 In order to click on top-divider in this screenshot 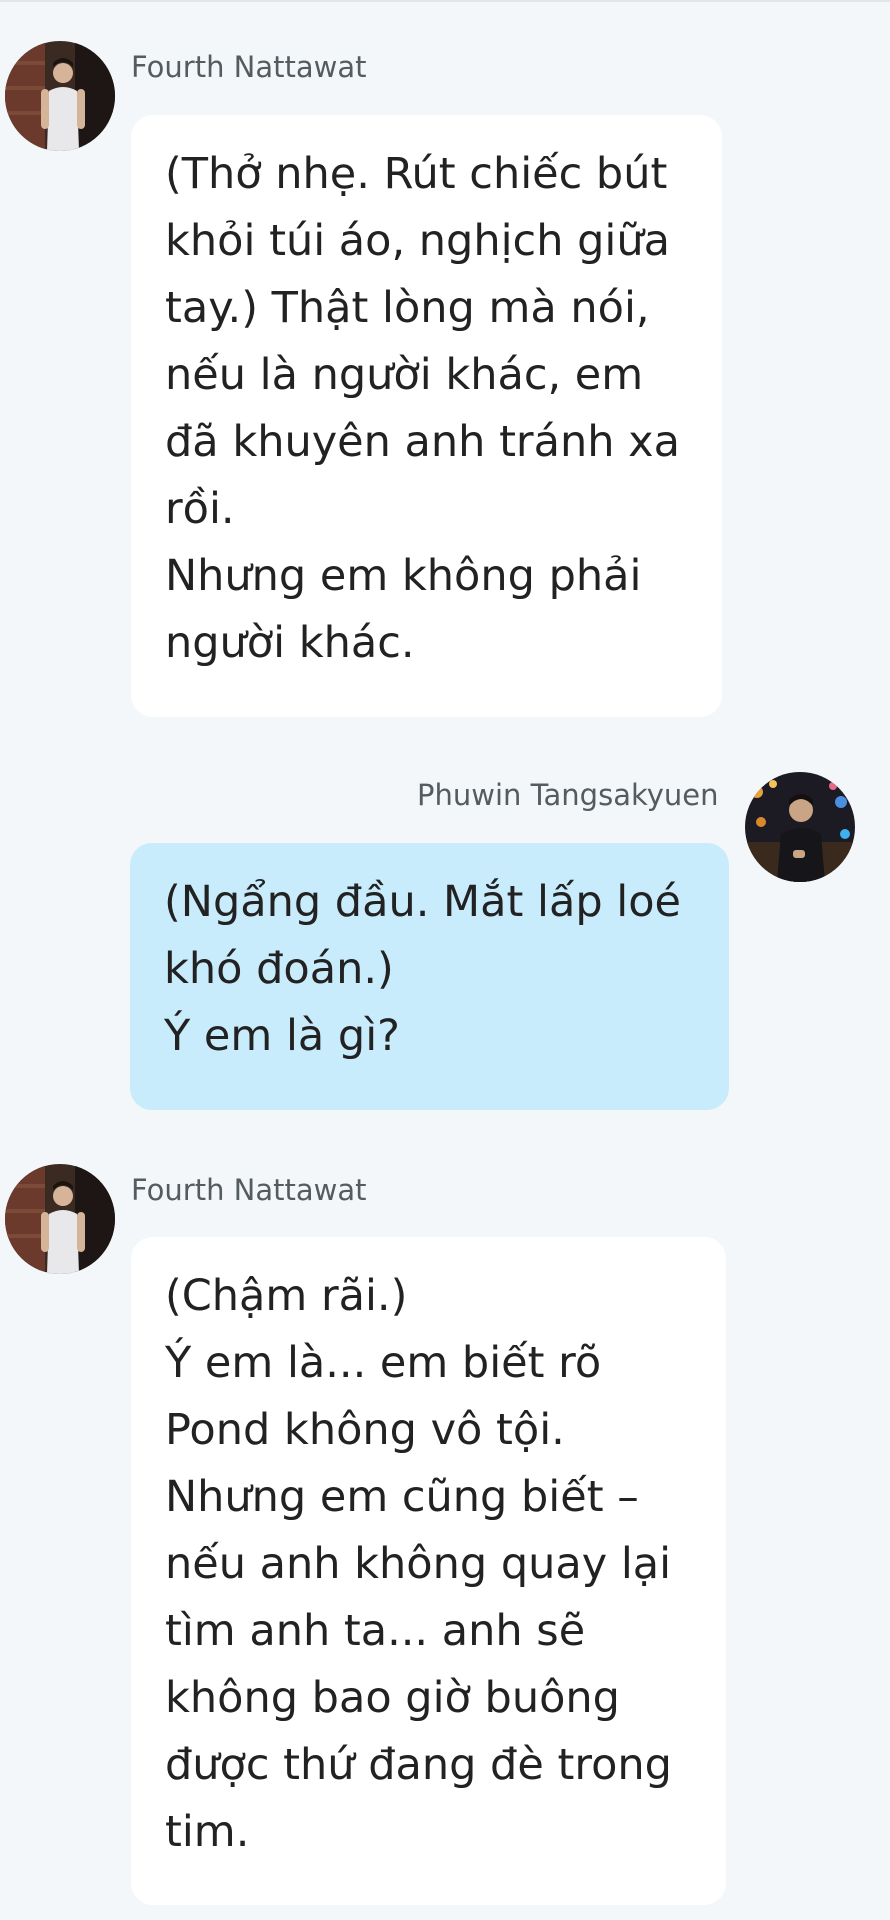, I will do `click(445, 1)`.